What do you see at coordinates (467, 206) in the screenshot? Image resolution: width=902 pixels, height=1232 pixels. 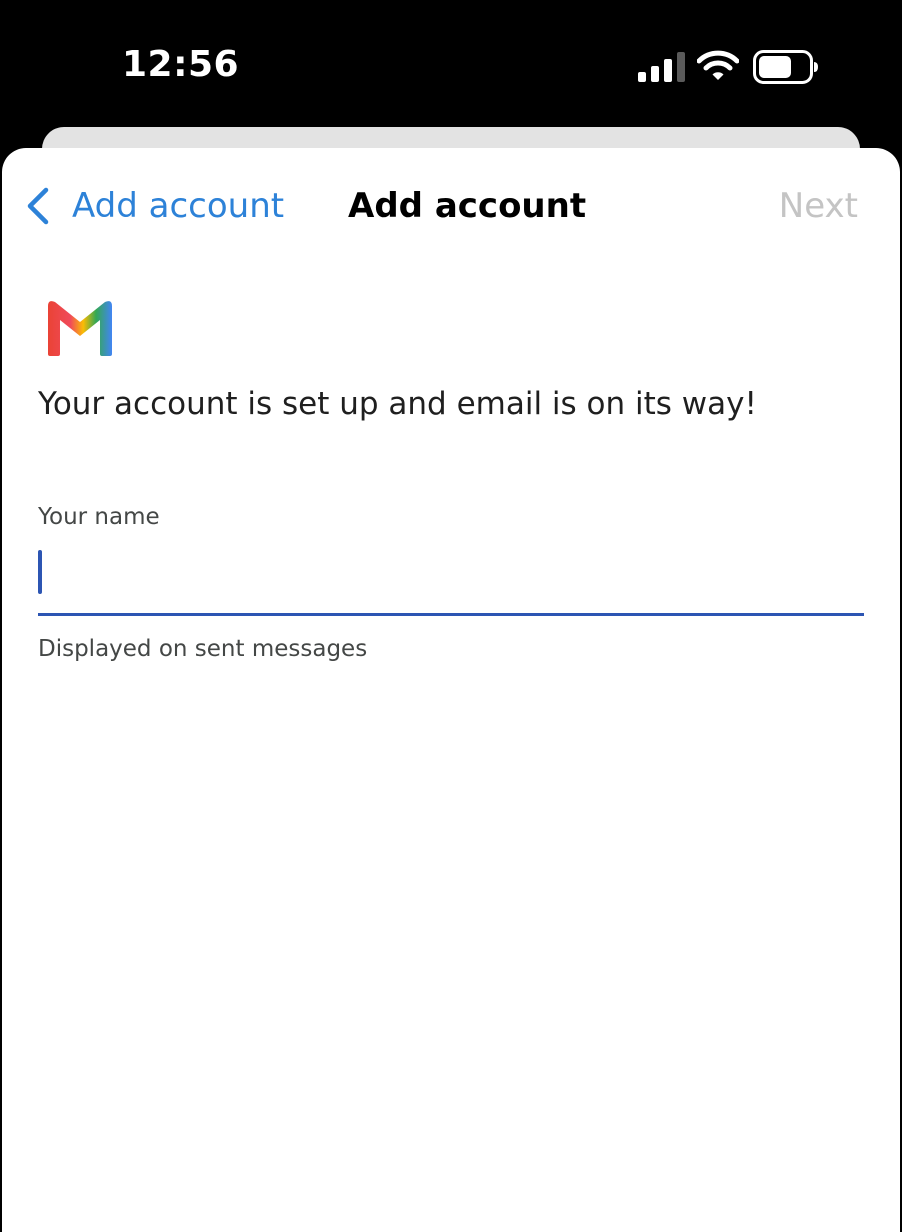 I see `page-title: Add account` at bounding box center [467, 206].